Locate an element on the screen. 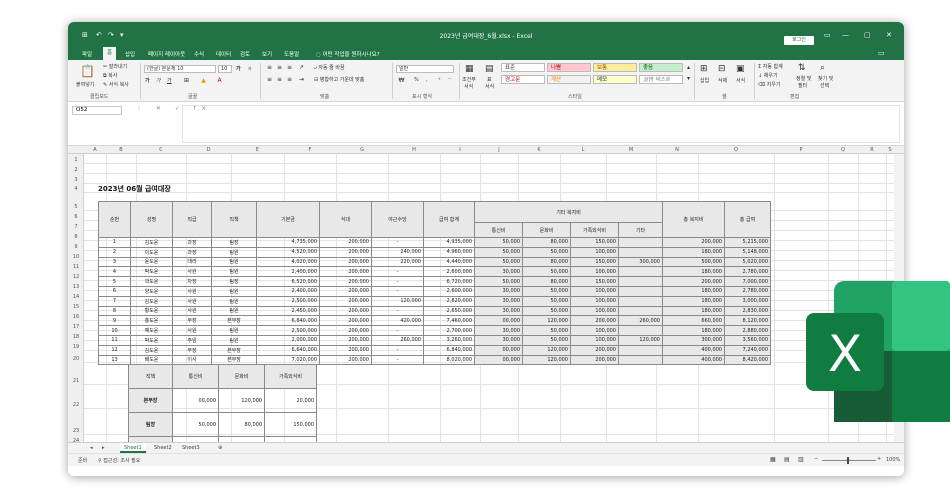 The height and width of the screenshot is (500, 950). column-header-m: M is located at coordinates (631, 150).